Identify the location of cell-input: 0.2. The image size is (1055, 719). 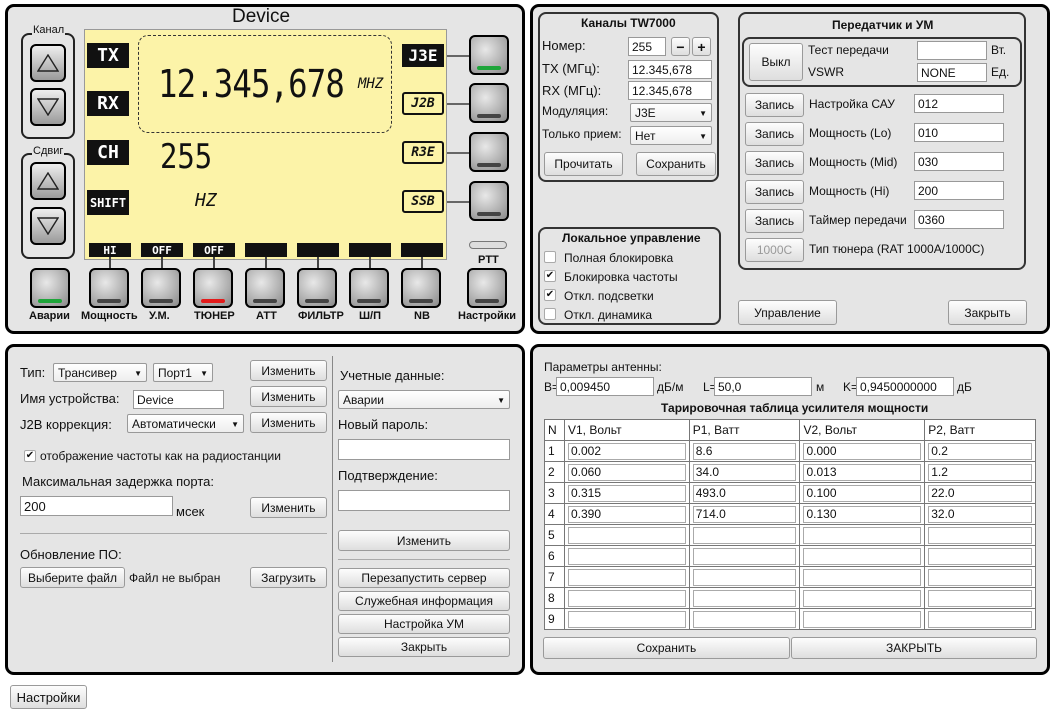
(980, 451).